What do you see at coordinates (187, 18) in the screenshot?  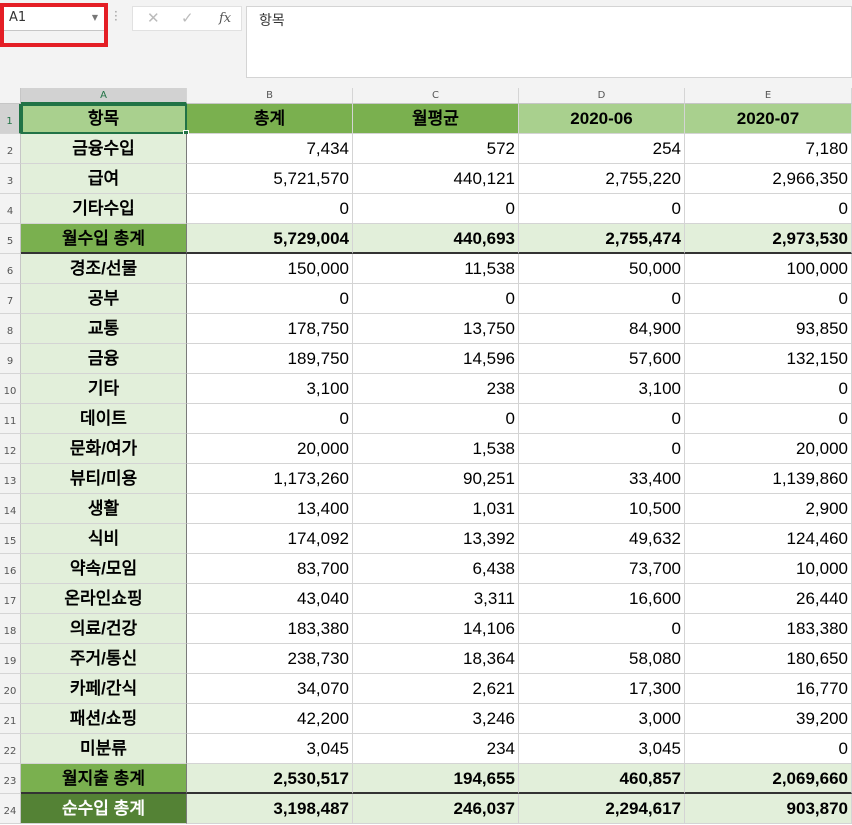 I see `check-icon: ✓` at bounding box center [187, 18].